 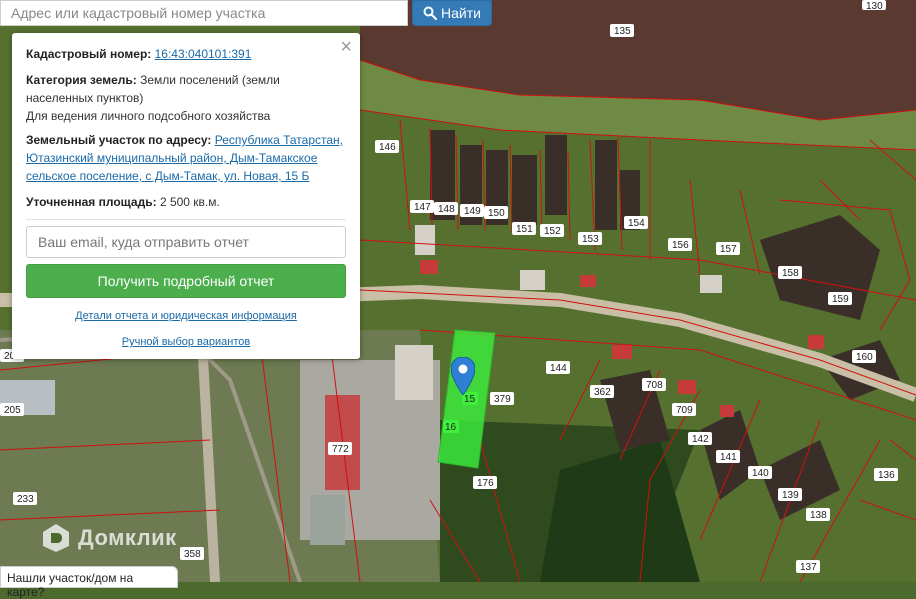 I want to click on svg-text: 135, so click(x=622, y=31).